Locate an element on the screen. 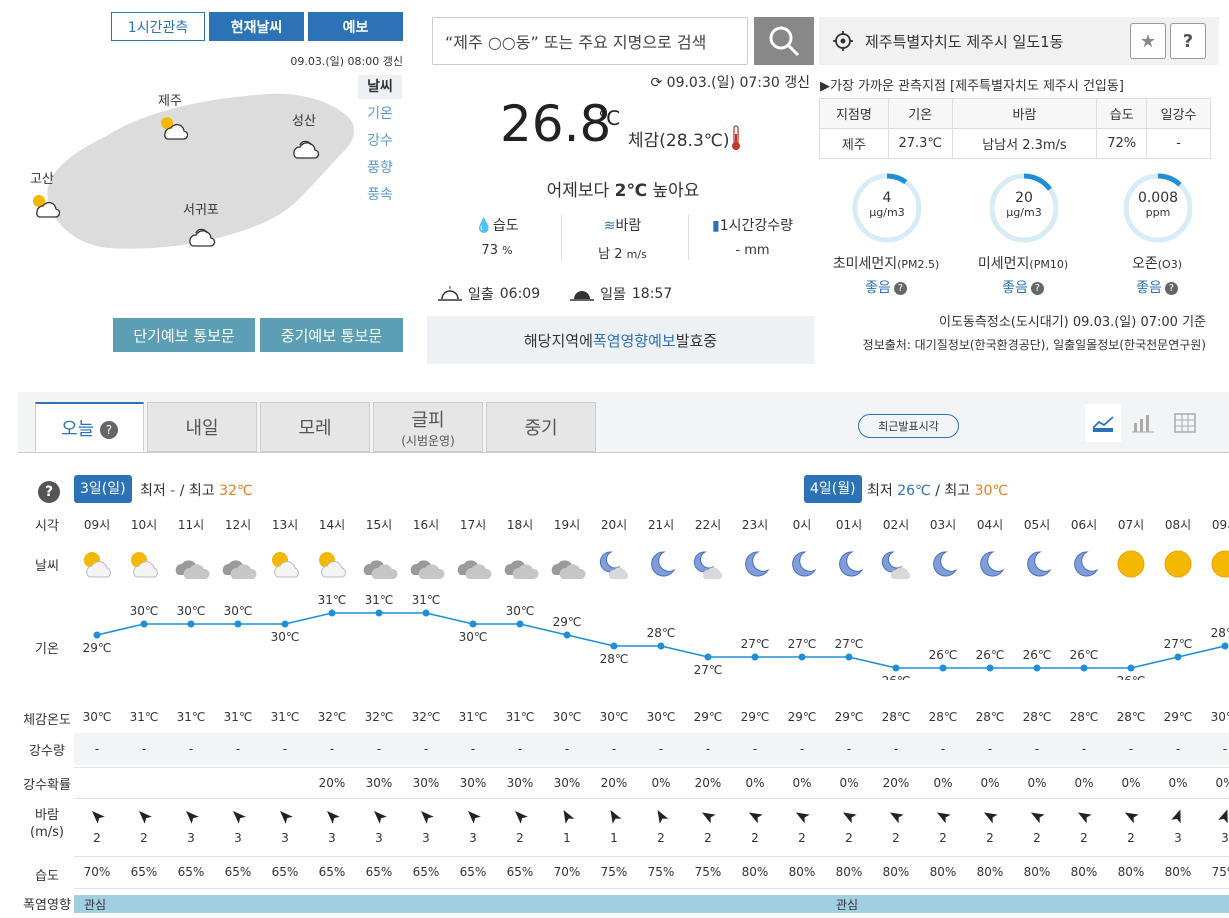  table-icon is located at coordinates (1185, 423).